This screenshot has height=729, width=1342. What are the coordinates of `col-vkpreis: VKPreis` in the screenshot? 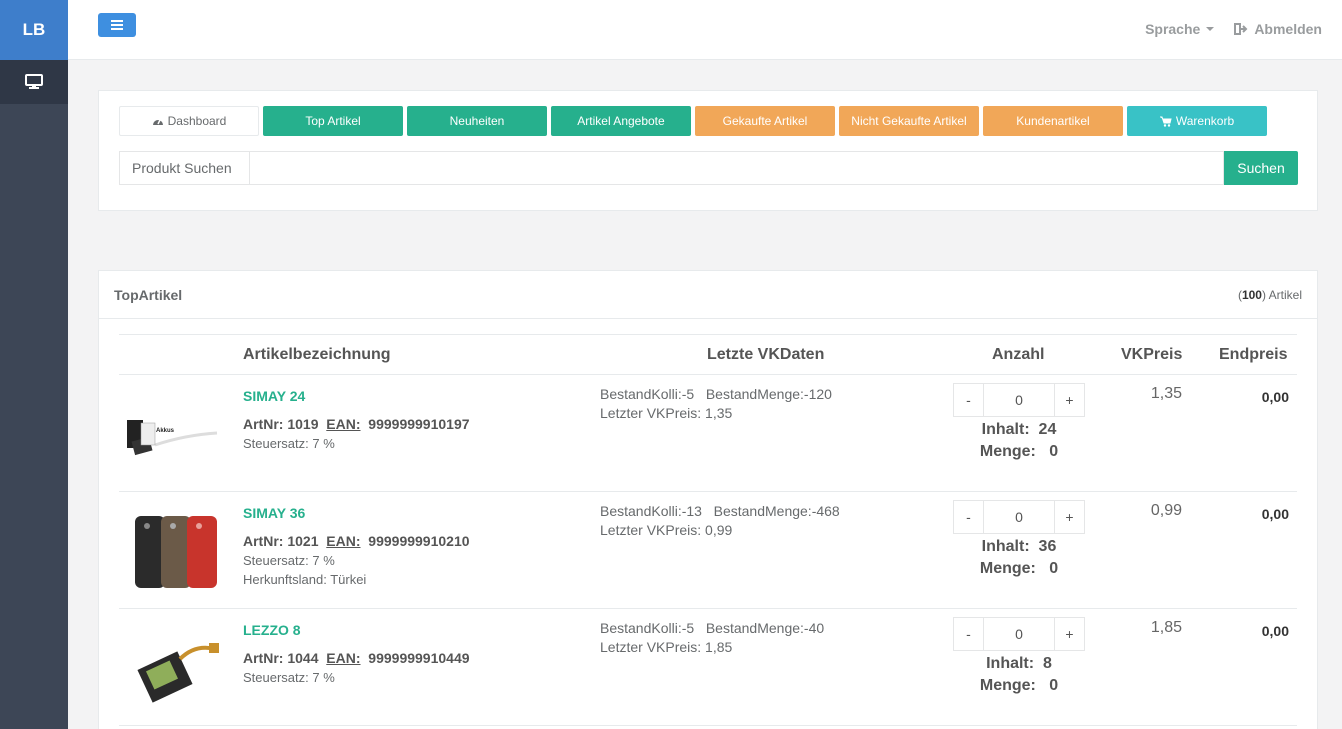 It's located at (1152, 354).